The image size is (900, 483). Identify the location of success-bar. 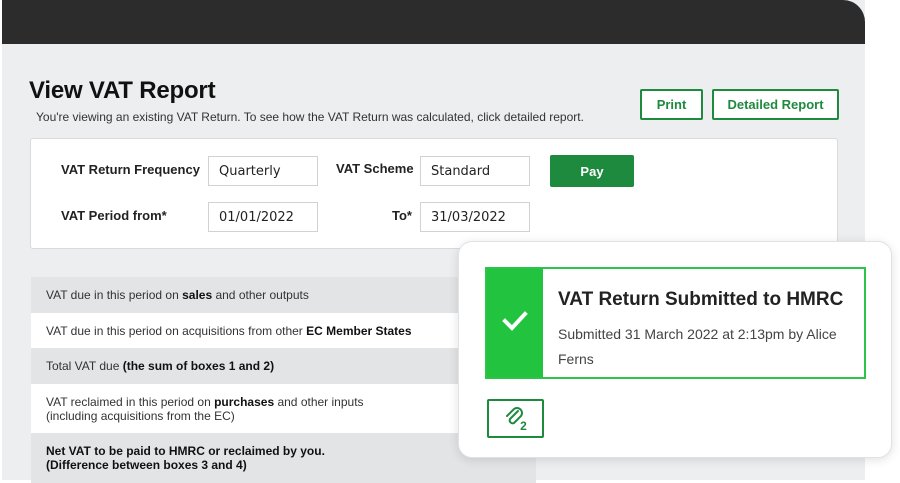
(515, 323).